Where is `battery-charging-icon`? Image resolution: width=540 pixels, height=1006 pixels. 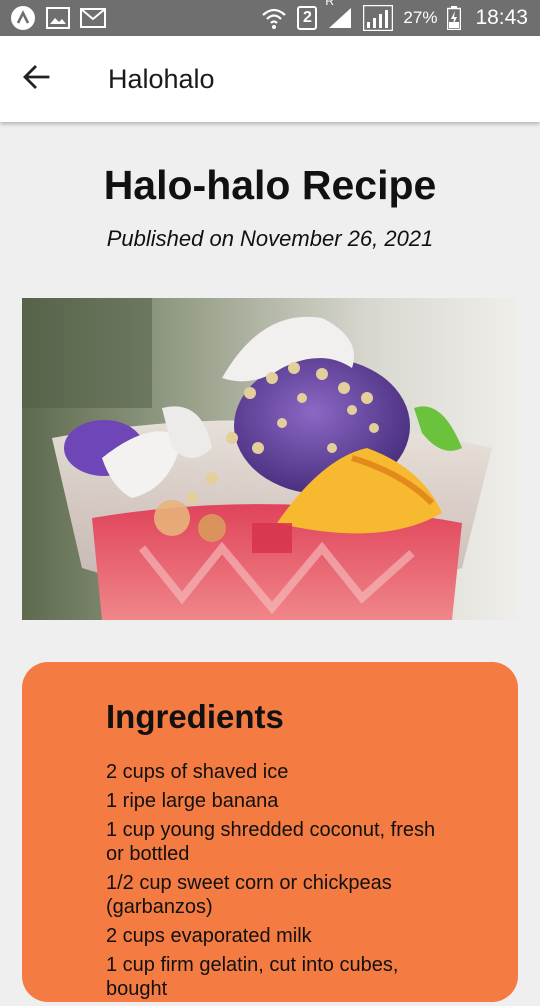 battery-charging-icon is located at coordinates (454, 18).